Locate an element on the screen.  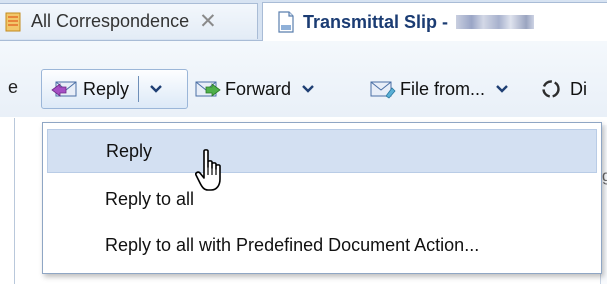
forward-envelope-icon is located at coordinates (208, 89).